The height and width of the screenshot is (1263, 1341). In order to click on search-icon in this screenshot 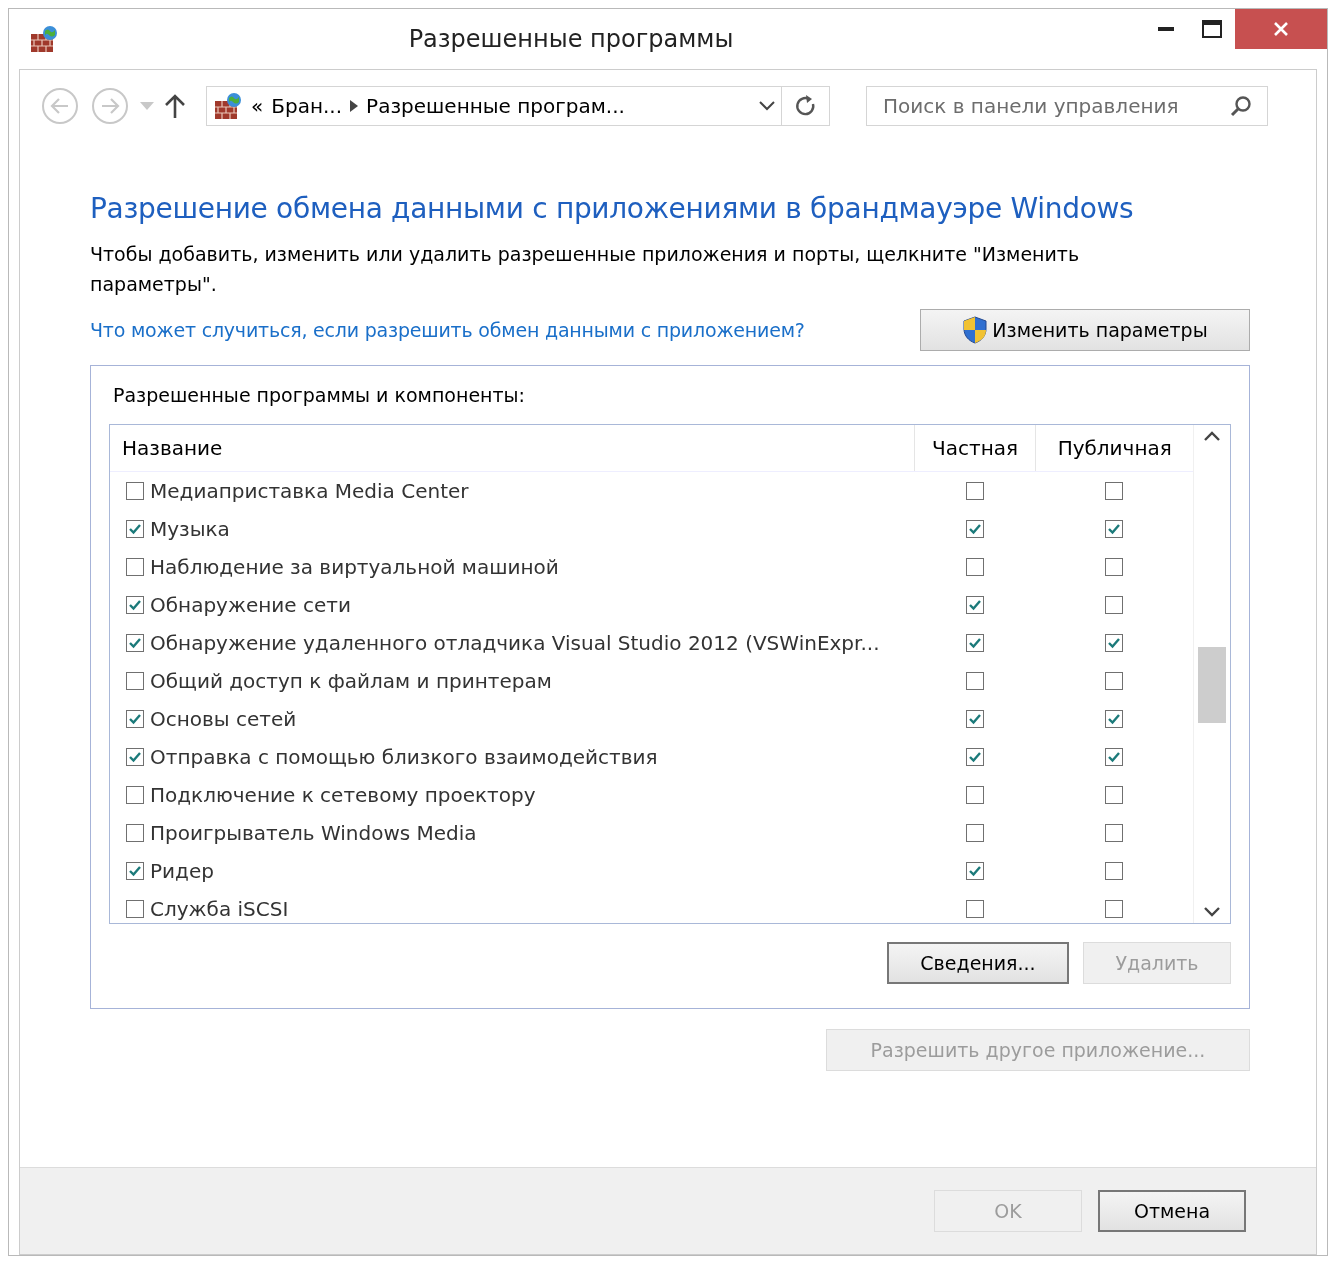, I will do `click(1241, 106)`.